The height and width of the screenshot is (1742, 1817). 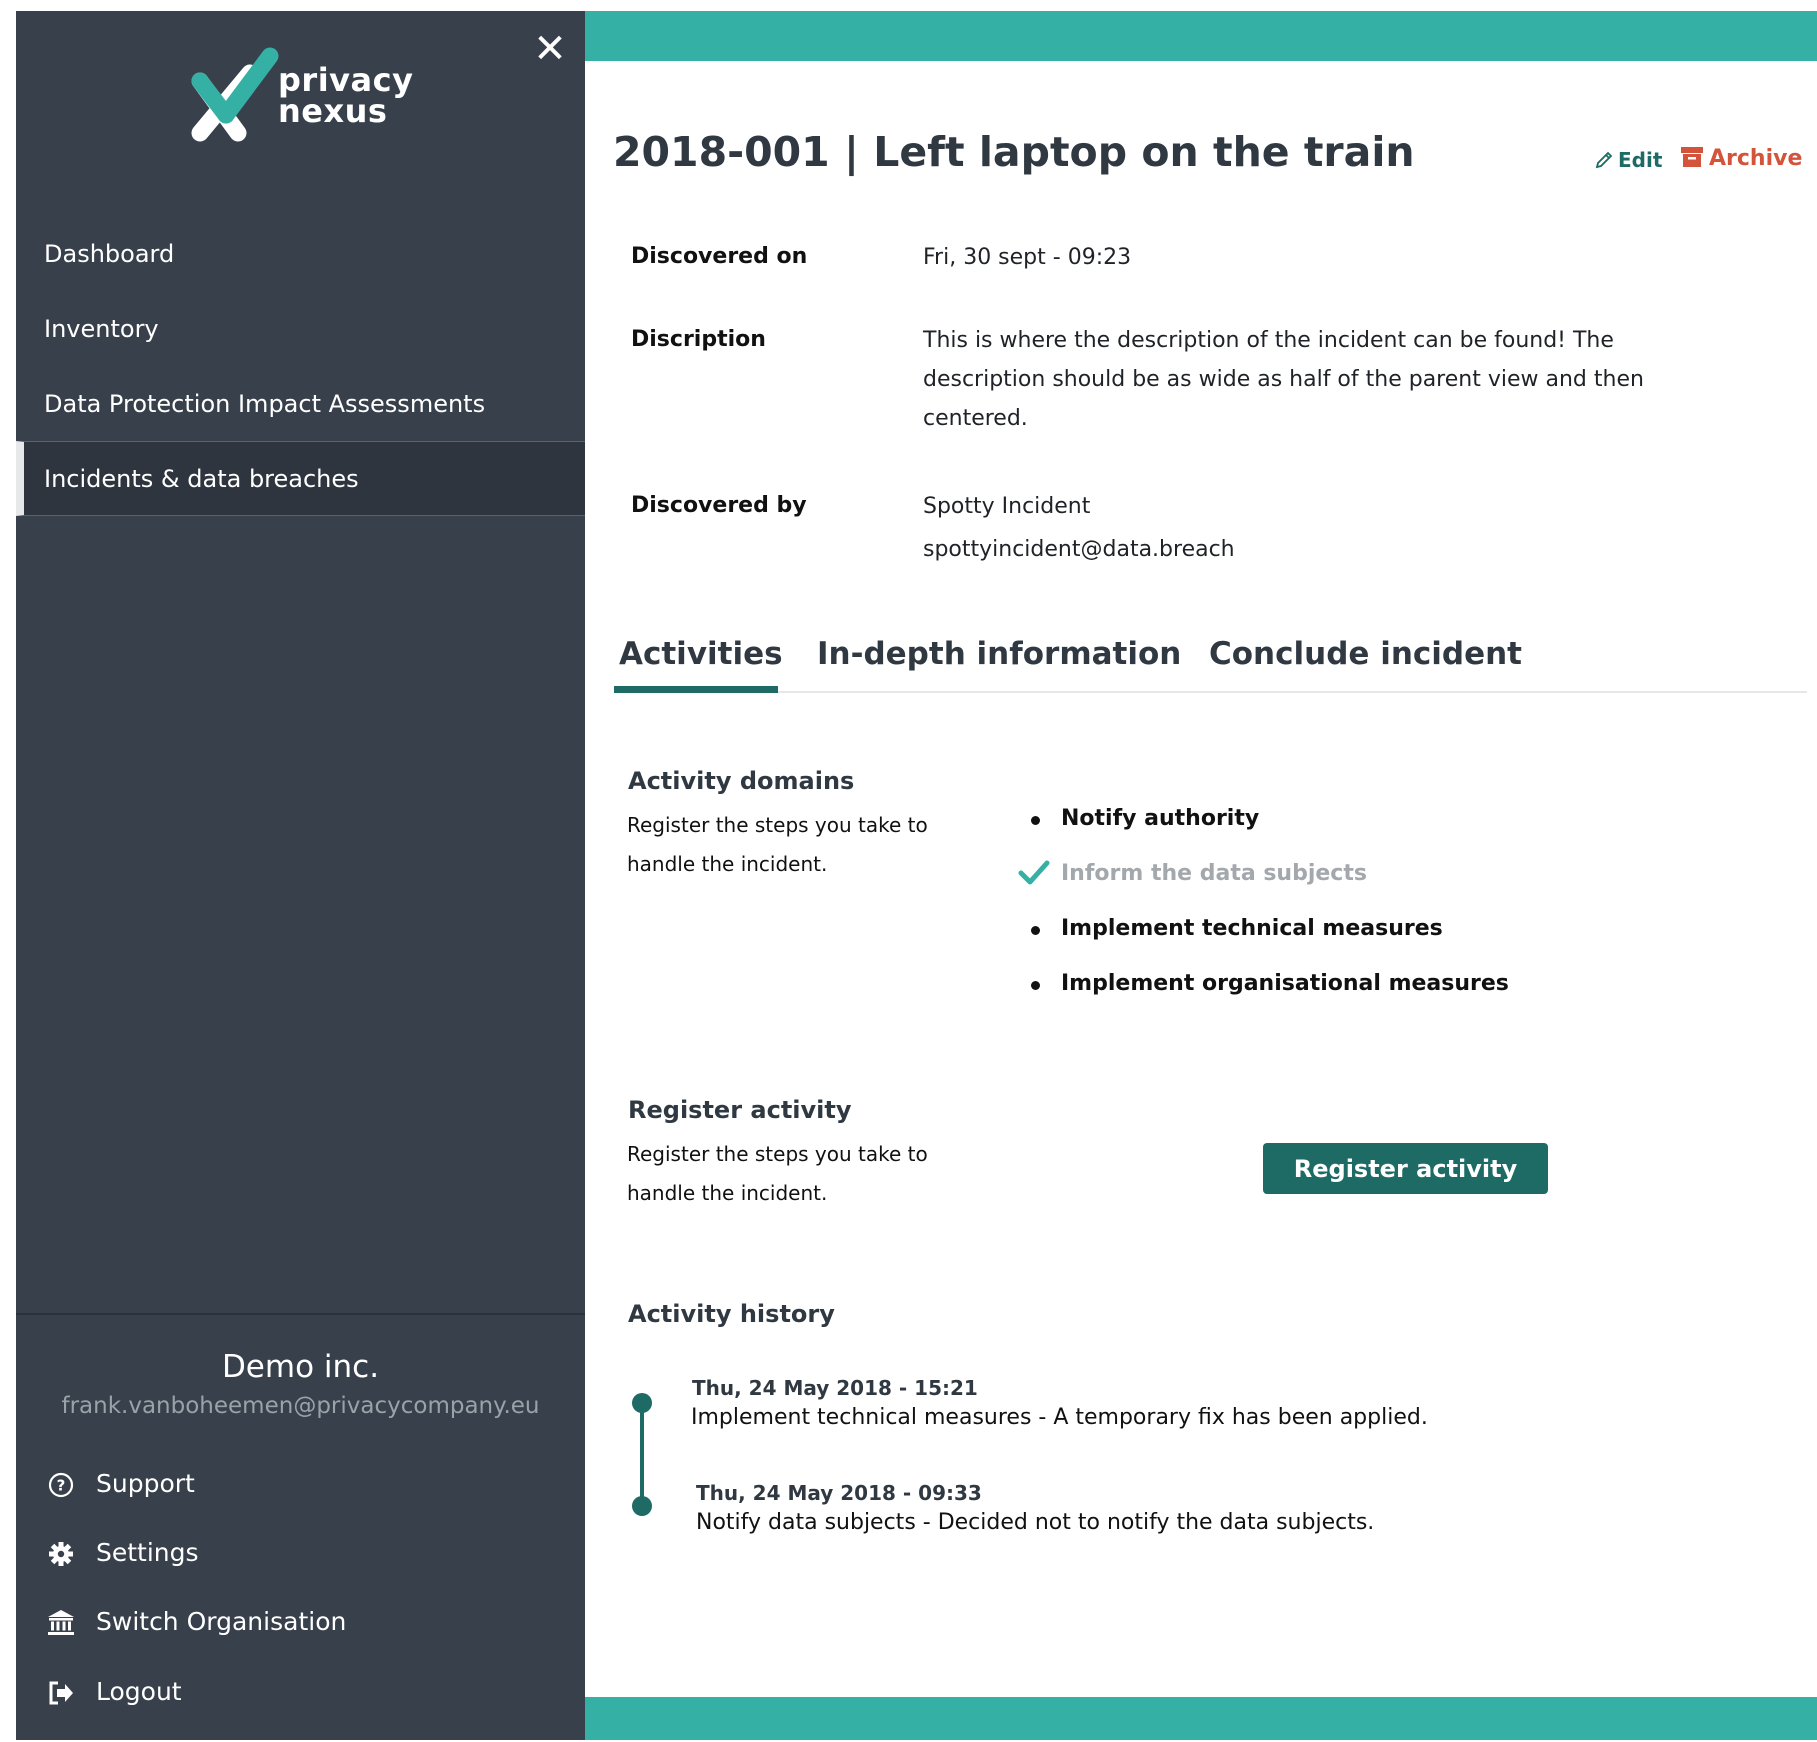 I want to click on discovered-on-label: Discovered on, so click(x=719, y=256).